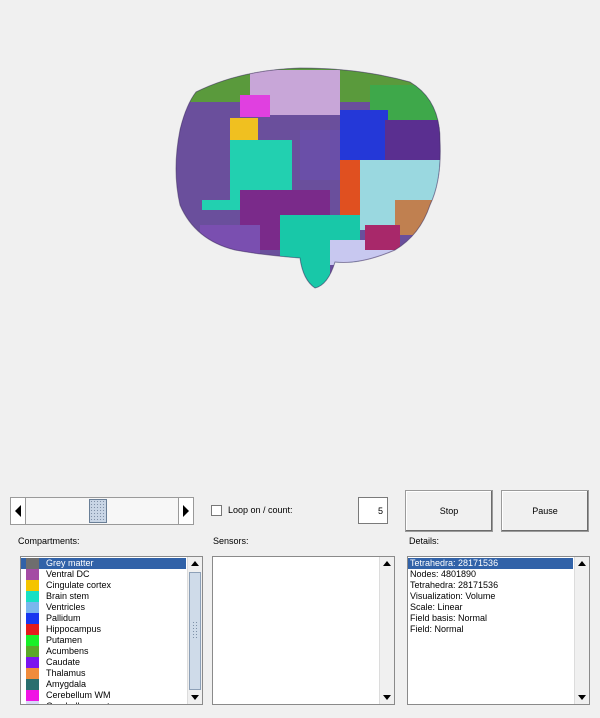 The height and width of the screenshot is (718, 600). I want to click on slider-left-button, so click(18, 511).